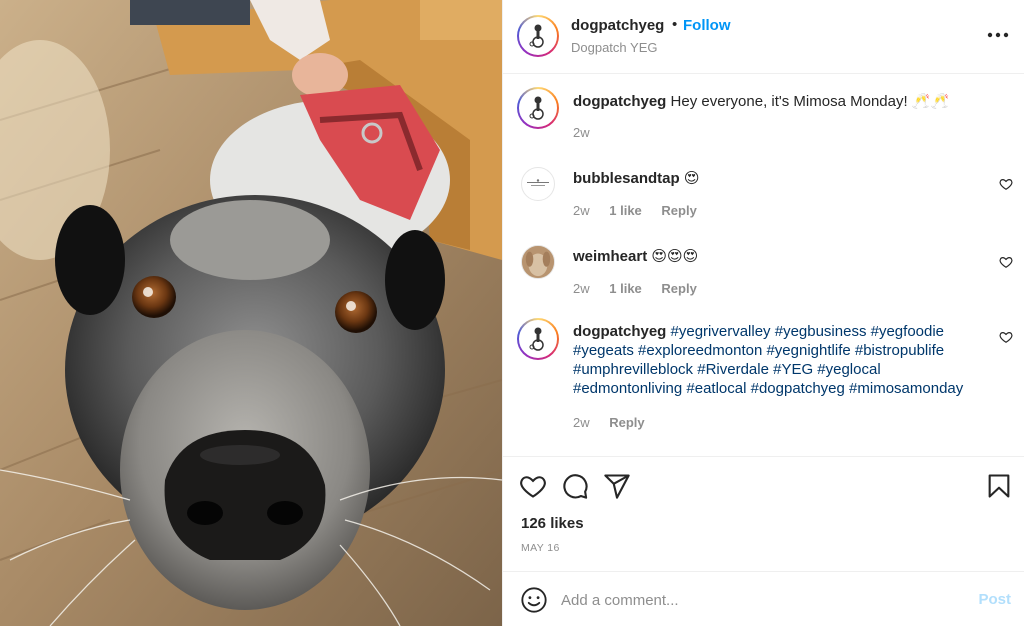 The height and width of the screenshot is (626, 1024). What do you see at coordinates (763, 37) in the screenshot?
I see `post-header: dogpatchyeg • Follow Dogpatch YEG` at bounding box center [763, 37].